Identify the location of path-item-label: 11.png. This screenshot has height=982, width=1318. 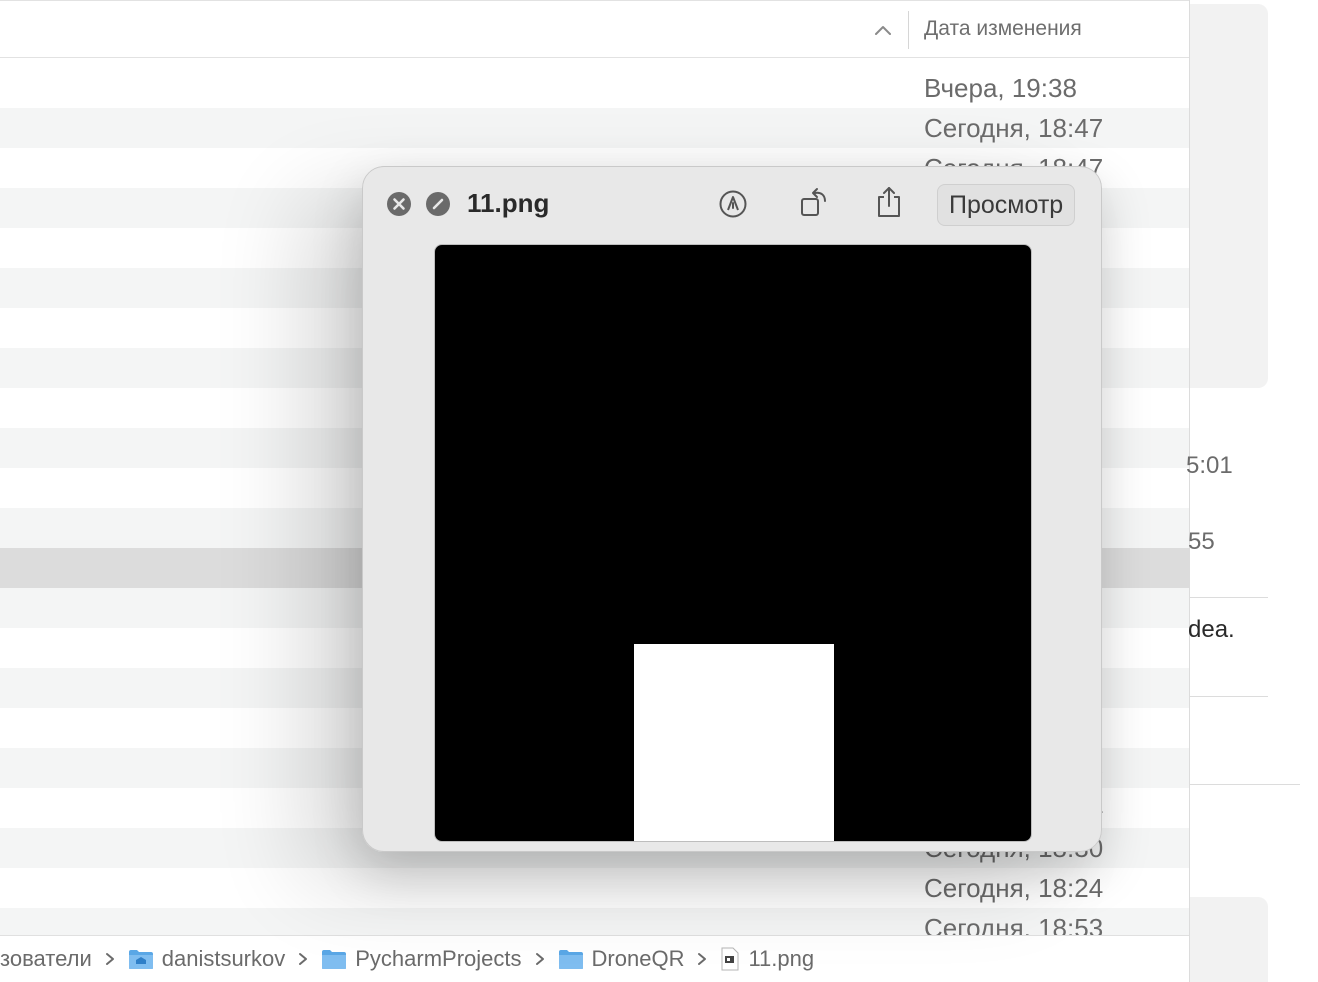
(781, 958).